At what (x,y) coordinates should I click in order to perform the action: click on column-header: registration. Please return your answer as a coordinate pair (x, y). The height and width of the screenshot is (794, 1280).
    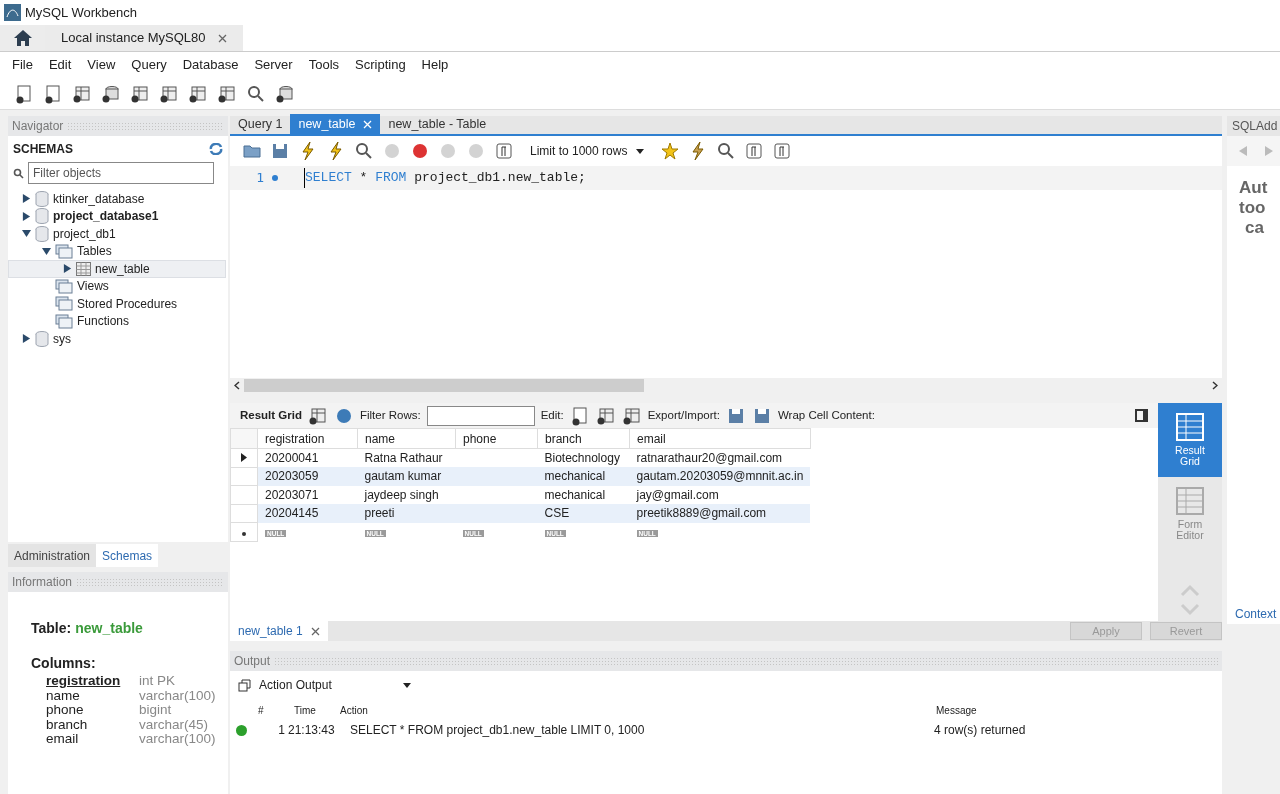
    Looking at the image, I should click on (307, 438).